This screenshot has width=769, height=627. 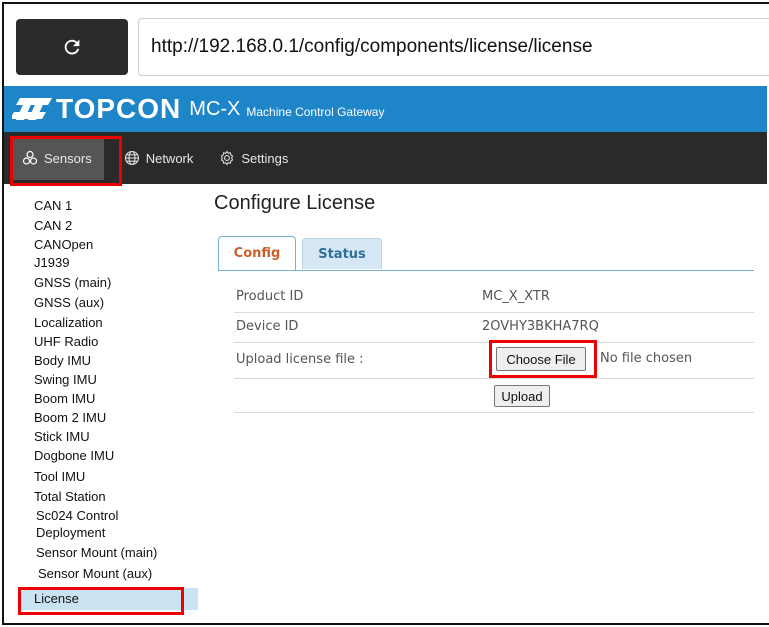 What do you see at coordinates (169, 158) in the screenshot?
I see `nav-network-label: Network` at bounding box center [169, 158].